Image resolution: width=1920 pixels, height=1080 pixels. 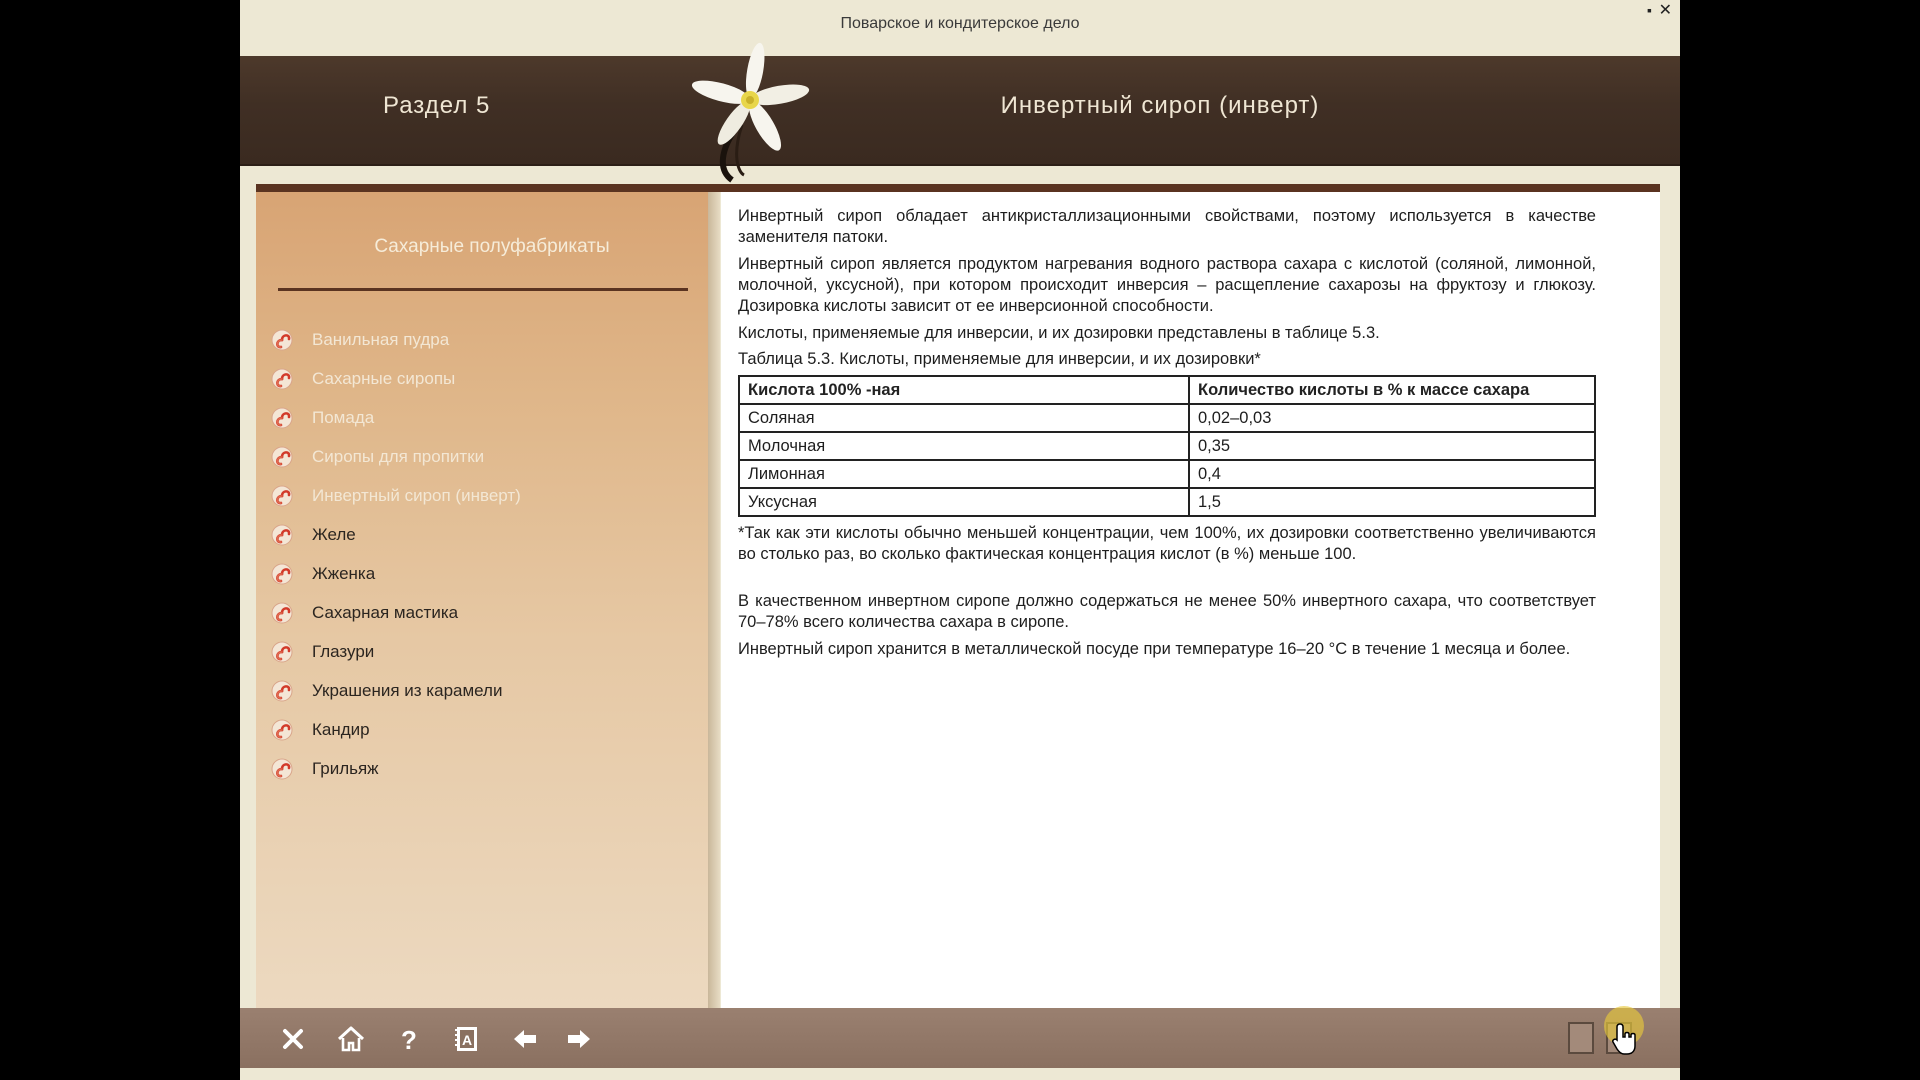 What do you see at coordinates (485, 729) in the screenshot?
I see `sidebar-item: Кандир` at bounding box center [485, 729].